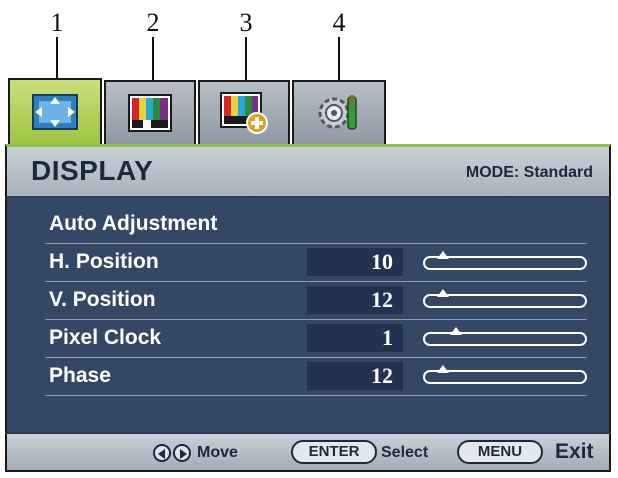 The image size is (618, 478). What do you see at coordinates (104, 261) in the screenshot?
I see `menu-item-label: H. Position` at bounding box center [104, 261].